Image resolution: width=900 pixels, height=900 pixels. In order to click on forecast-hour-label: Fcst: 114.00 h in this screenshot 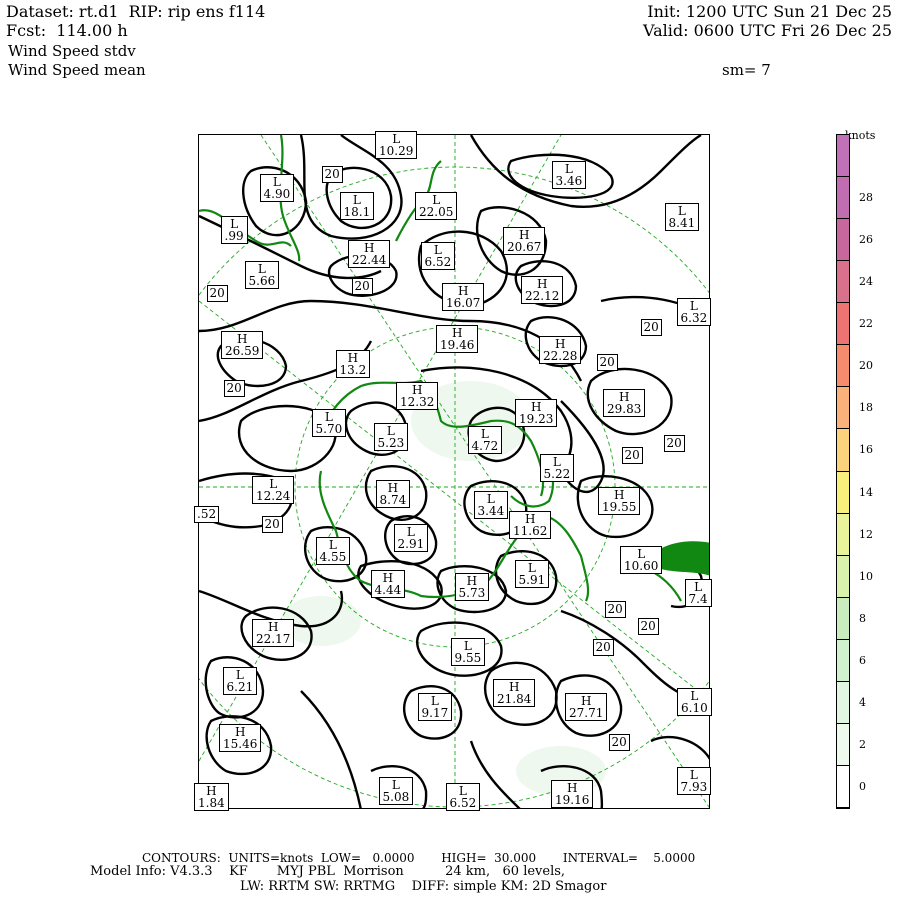, I will do `click(67, 30)`.